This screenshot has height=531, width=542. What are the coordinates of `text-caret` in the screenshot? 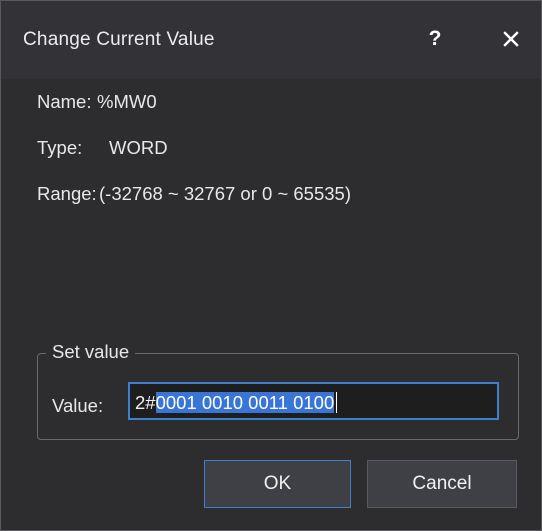 It's located at (337, 402).